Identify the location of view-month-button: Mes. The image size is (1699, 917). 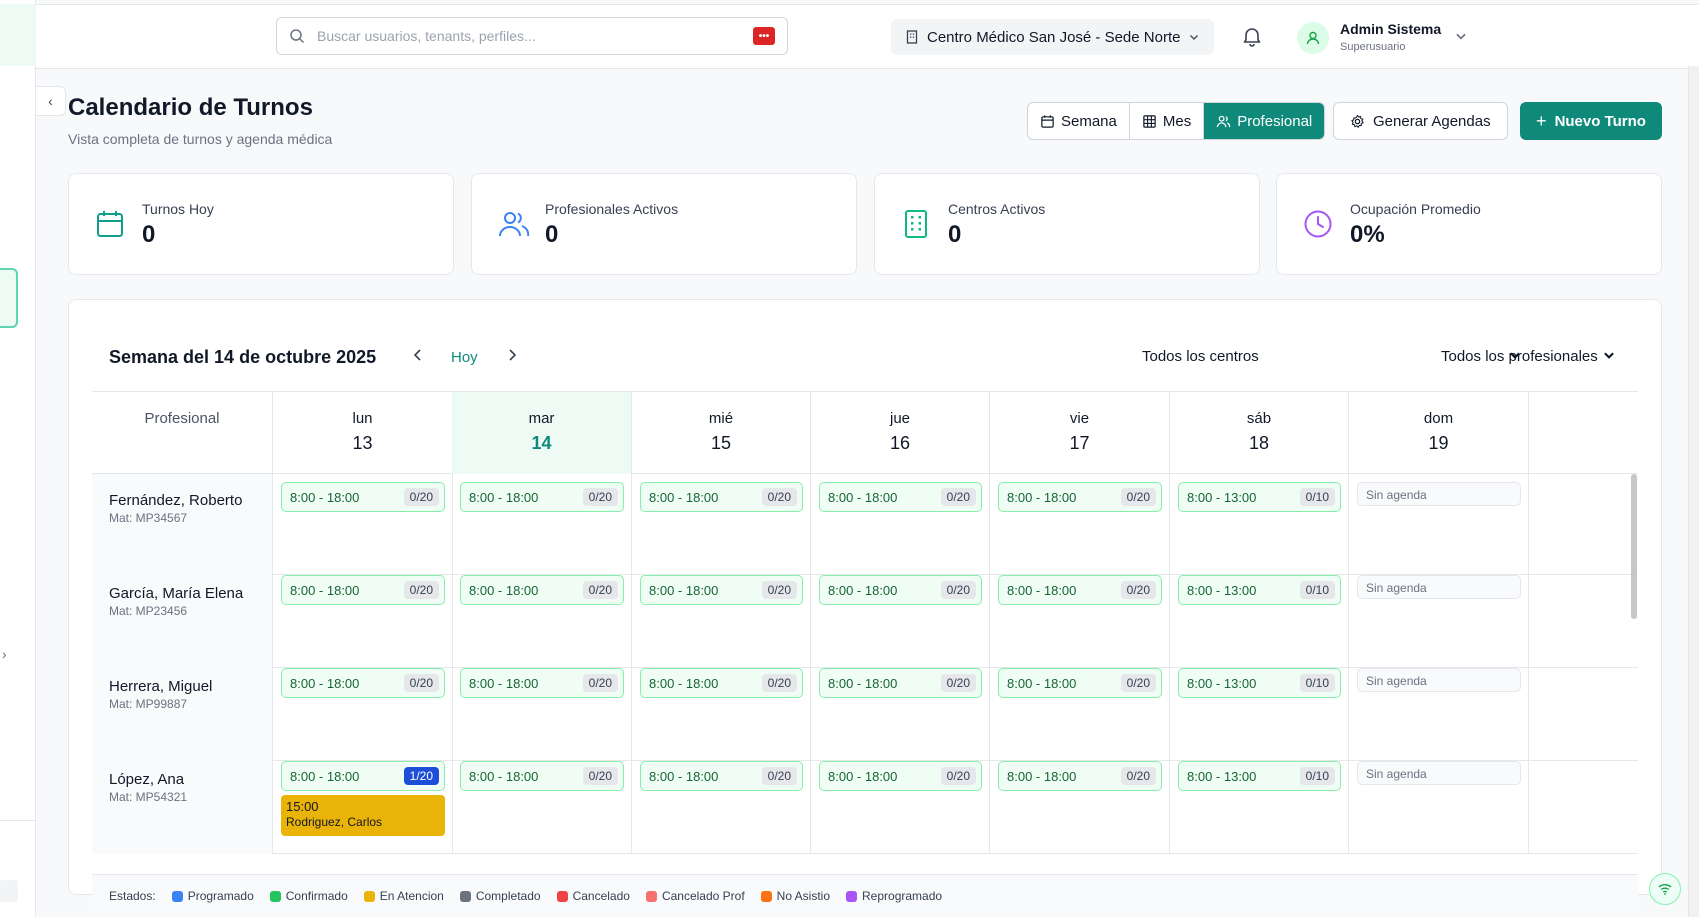
(1167, 121).